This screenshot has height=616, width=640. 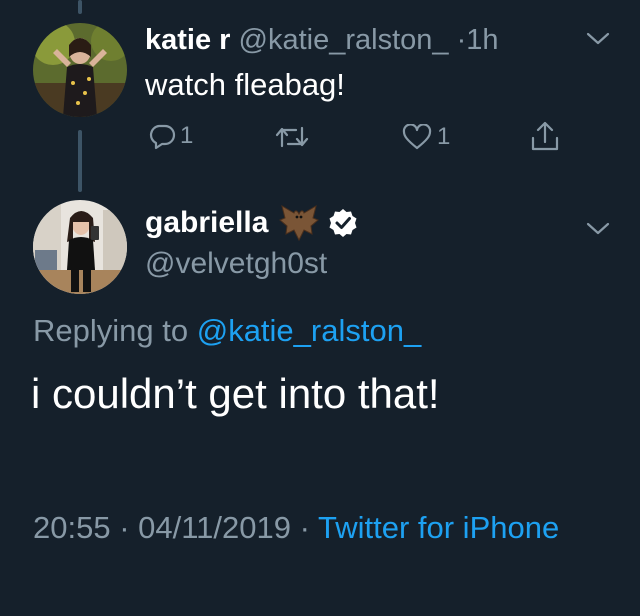 I want to click on reply-count: 1, so click(x=187, y=135).